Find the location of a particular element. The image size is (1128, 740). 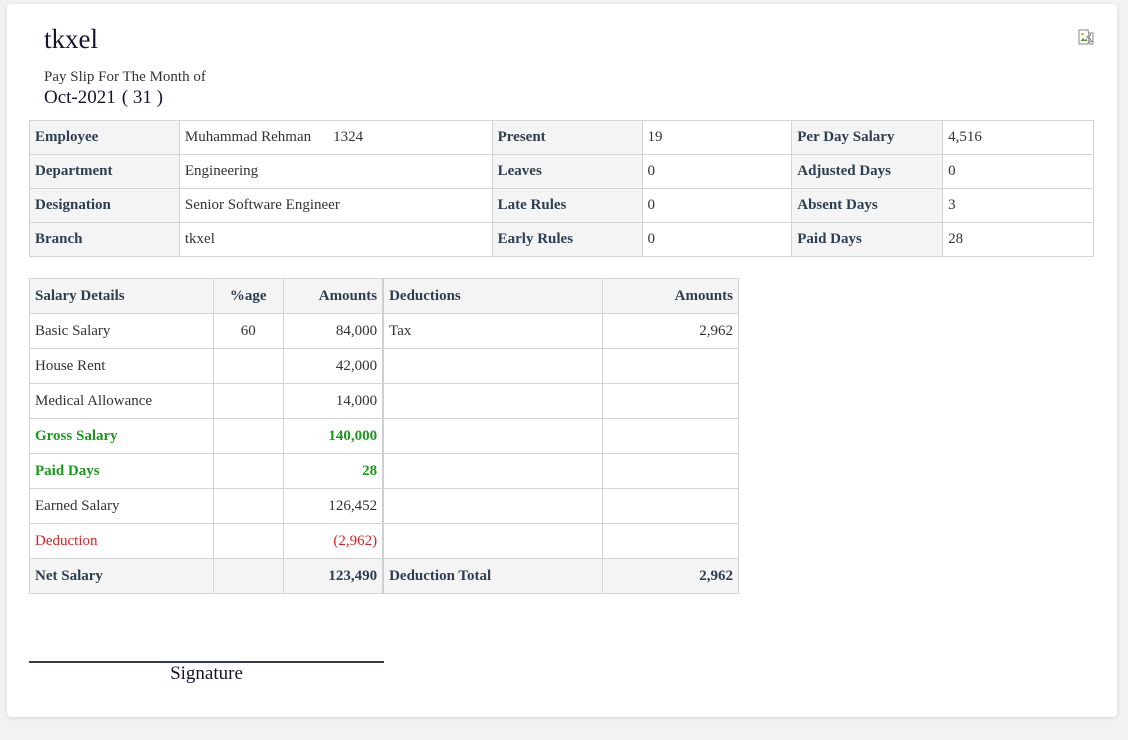

salary-label: Earned Salary is located at coordinates (121, 506).